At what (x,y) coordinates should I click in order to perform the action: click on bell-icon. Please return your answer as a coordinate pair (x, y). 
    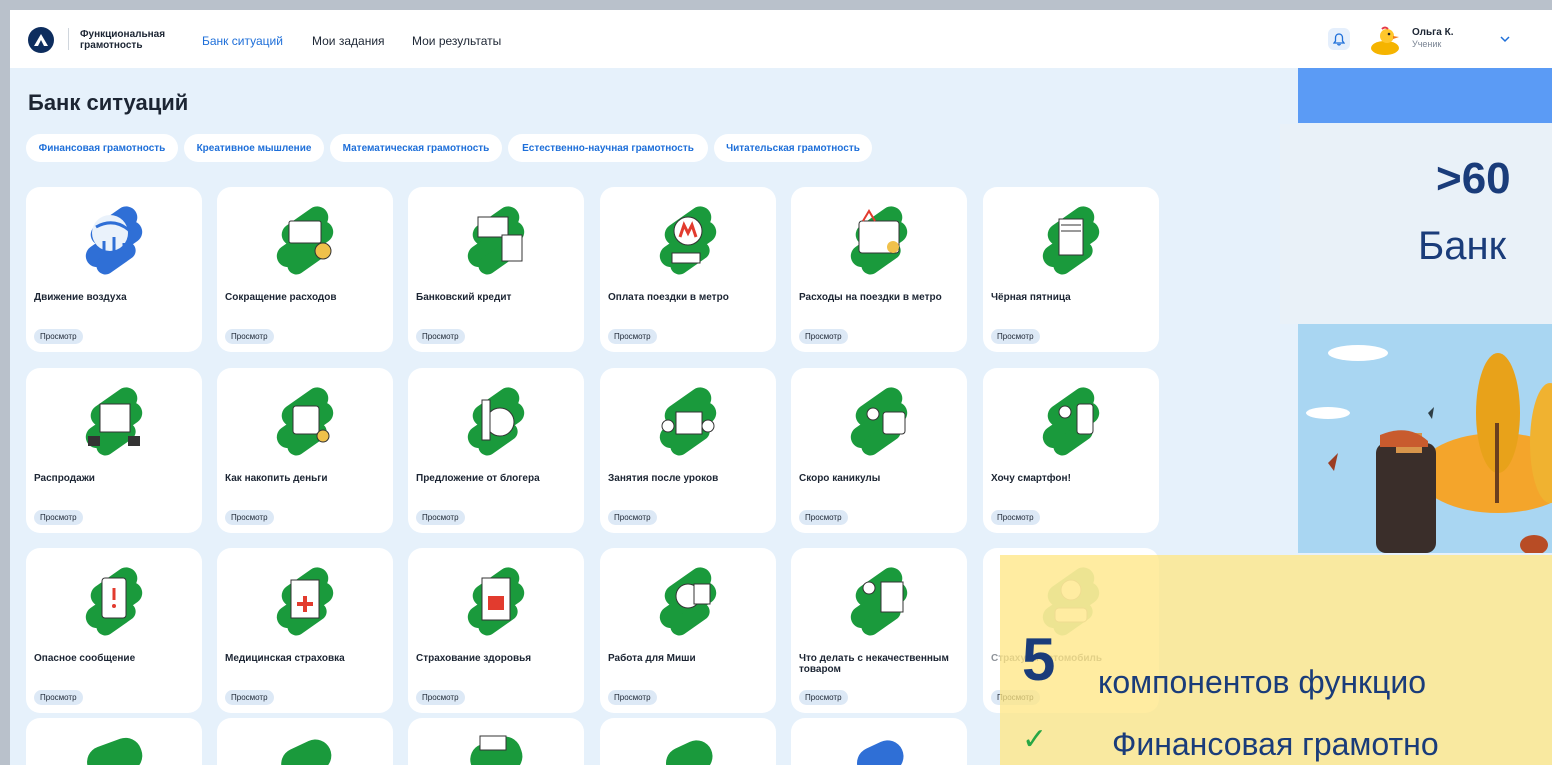
    Looking at the image, I should click on (1339, 39).